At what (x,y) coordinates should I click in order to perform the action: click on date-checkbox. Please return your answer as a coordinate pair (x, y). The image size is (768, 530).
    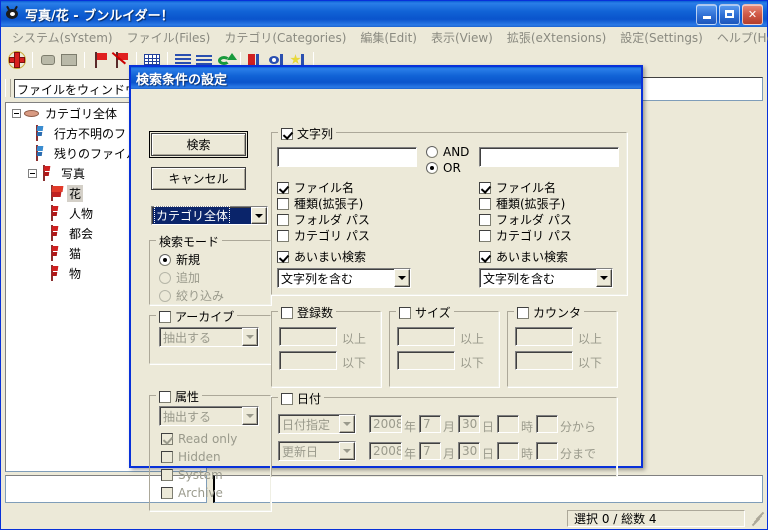
    Looking at the image, I should click on (287, 398).